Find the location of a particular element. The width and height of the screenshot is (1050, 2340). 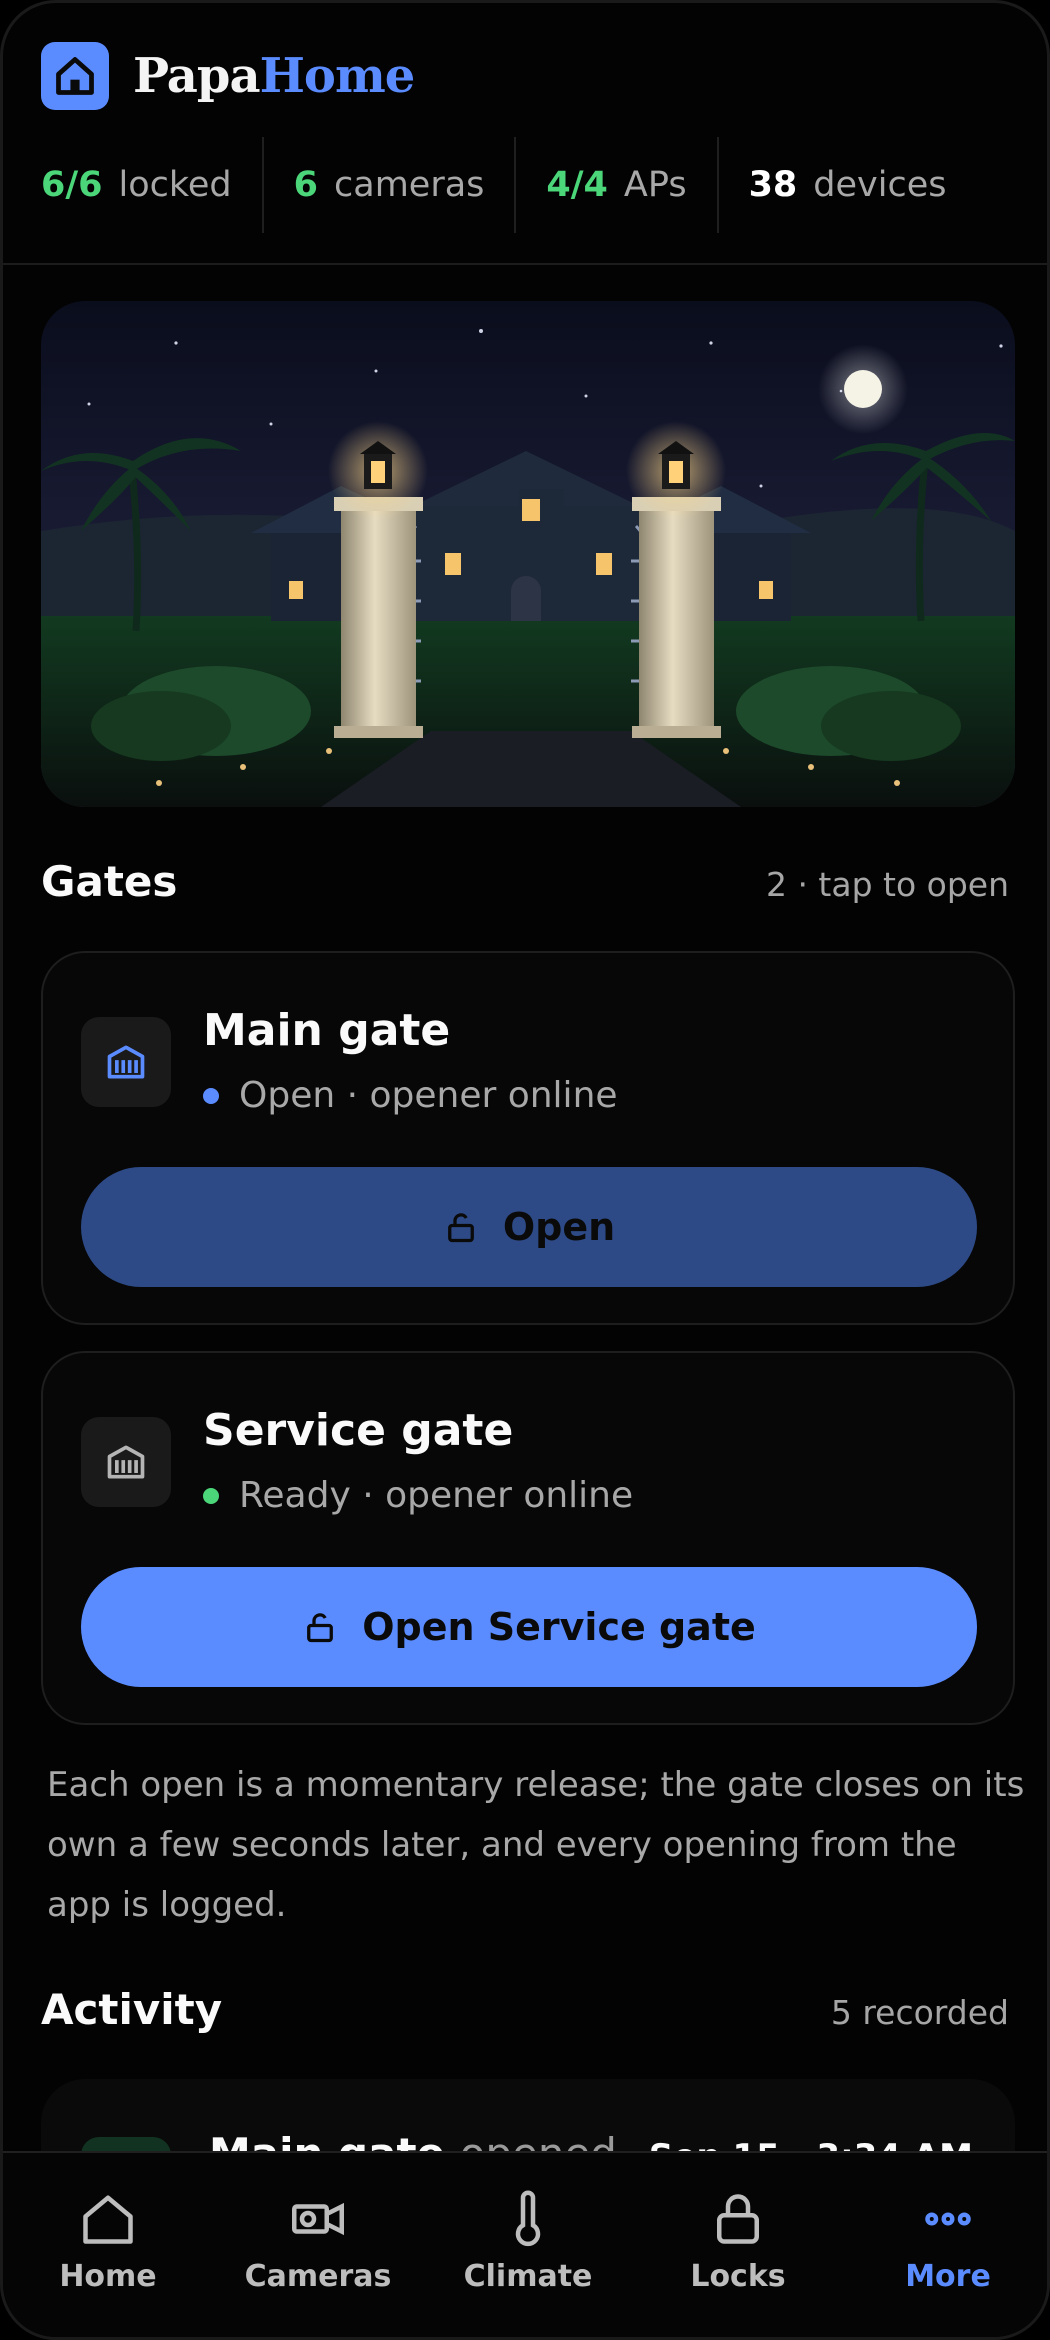

tab-cameras: Cameras is located at coordinates (318, 2245).